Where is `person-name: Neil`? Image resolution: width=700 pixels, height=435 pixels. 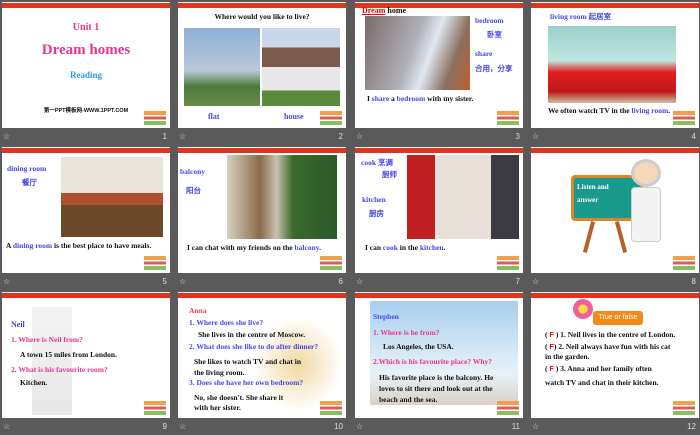
person-name: Neil is located at coordinates (18, 324).